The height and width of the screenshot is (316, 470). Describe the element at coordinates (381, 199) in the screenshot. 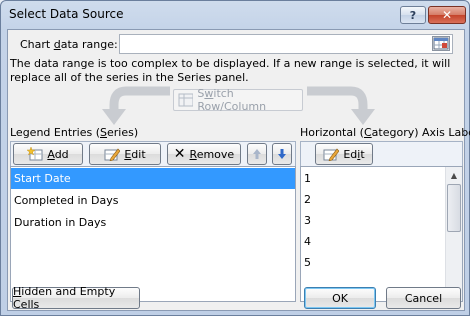

I see `axis-label-item: 2` at that location.